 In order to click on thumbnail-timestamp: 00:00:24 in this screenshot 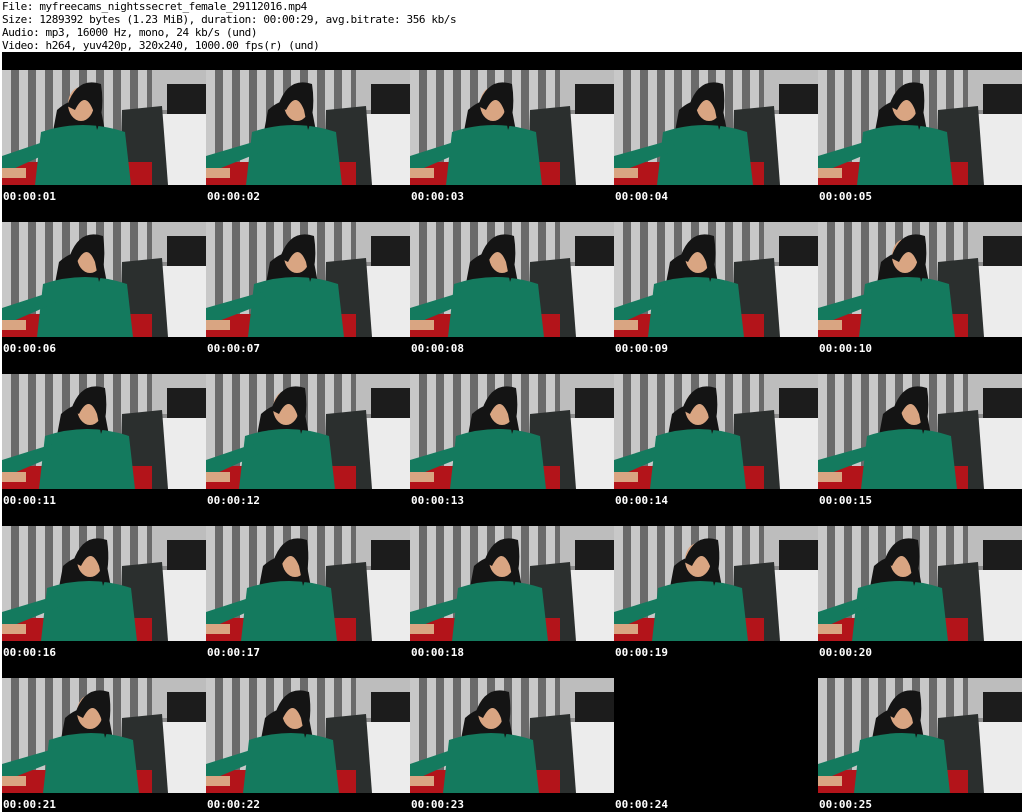, I will do `click(641, 804)`.